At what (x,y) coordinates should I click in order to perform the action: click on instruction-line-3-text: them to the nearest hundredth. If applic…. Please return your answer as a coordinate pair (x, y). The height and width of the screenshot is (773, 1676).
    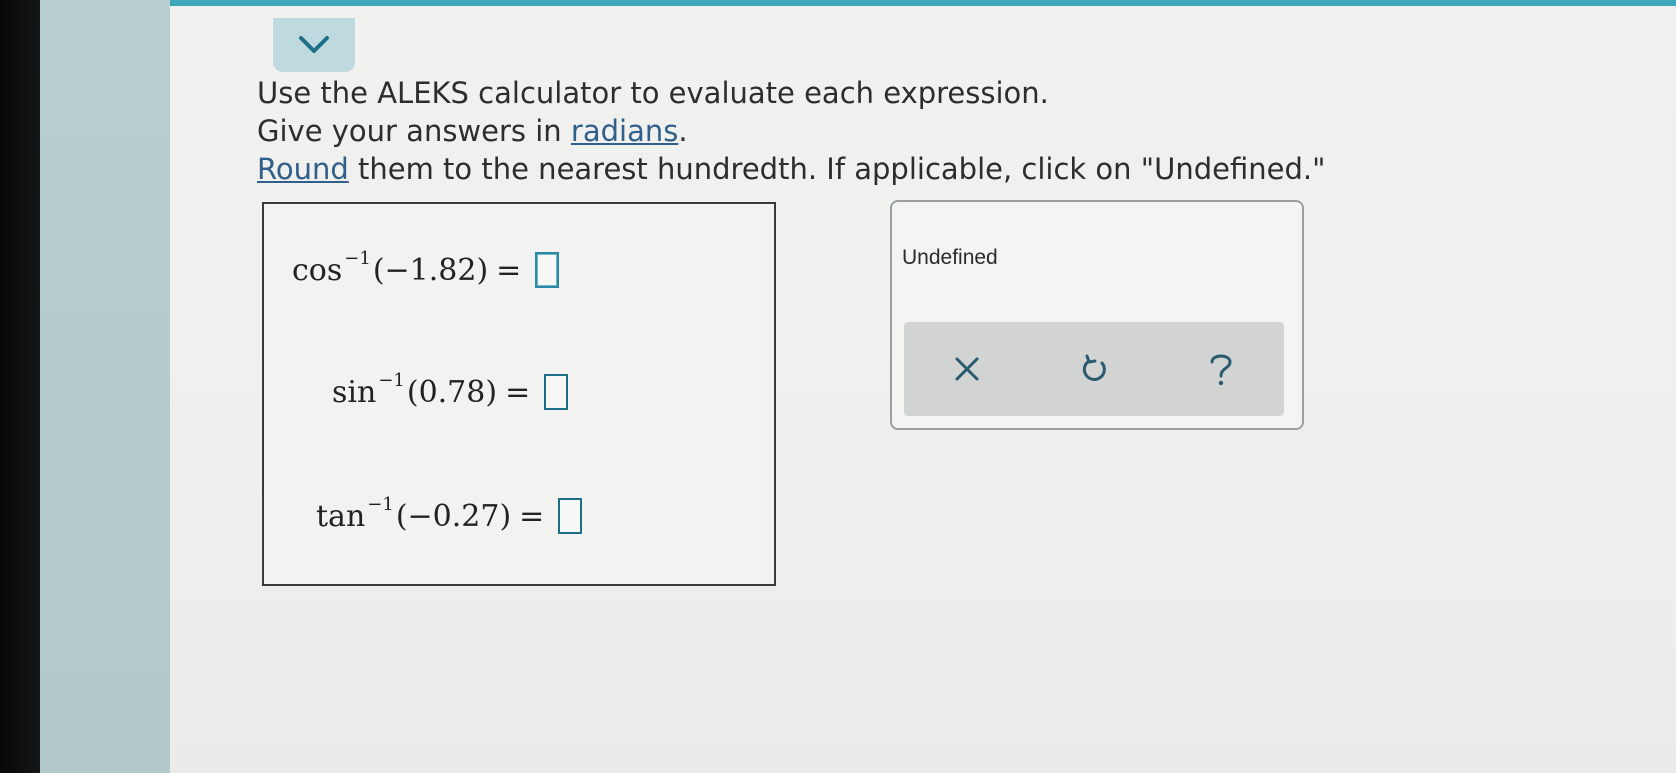
    Looking at the image, I should click on (837, 169).